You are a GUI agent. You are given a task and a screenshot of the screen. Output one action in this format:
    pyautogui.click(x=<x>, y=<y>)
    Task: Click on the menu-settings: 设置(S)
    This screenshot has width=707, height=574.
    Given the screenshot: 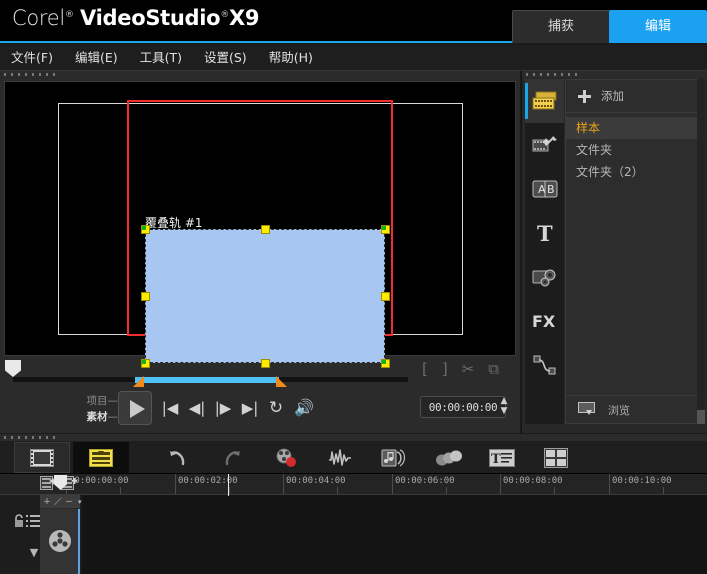 What is the action you would take?
    pyautogui.click(x=225, y=58)
    